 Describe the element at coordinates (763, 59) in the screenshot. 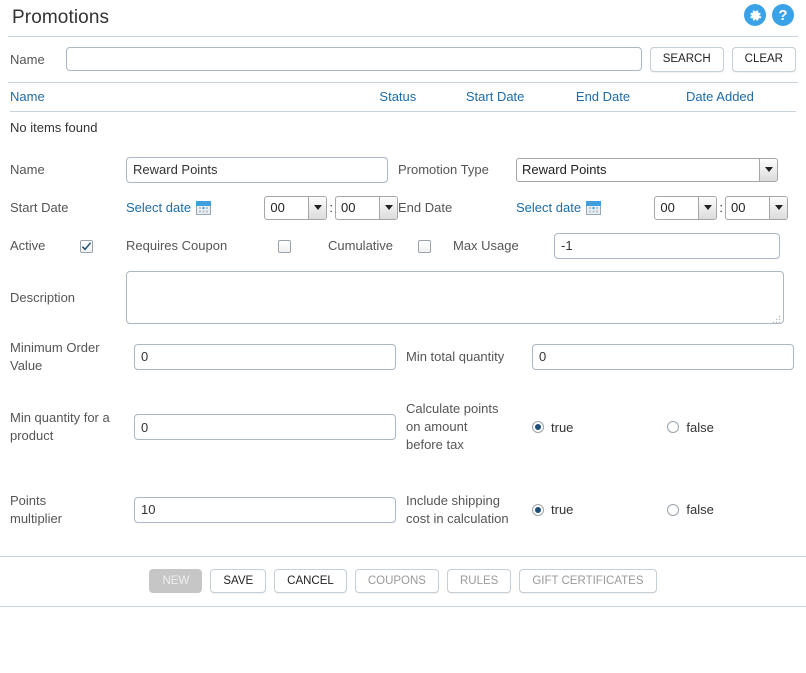

I see `clear-button: CLEAR` at that location.